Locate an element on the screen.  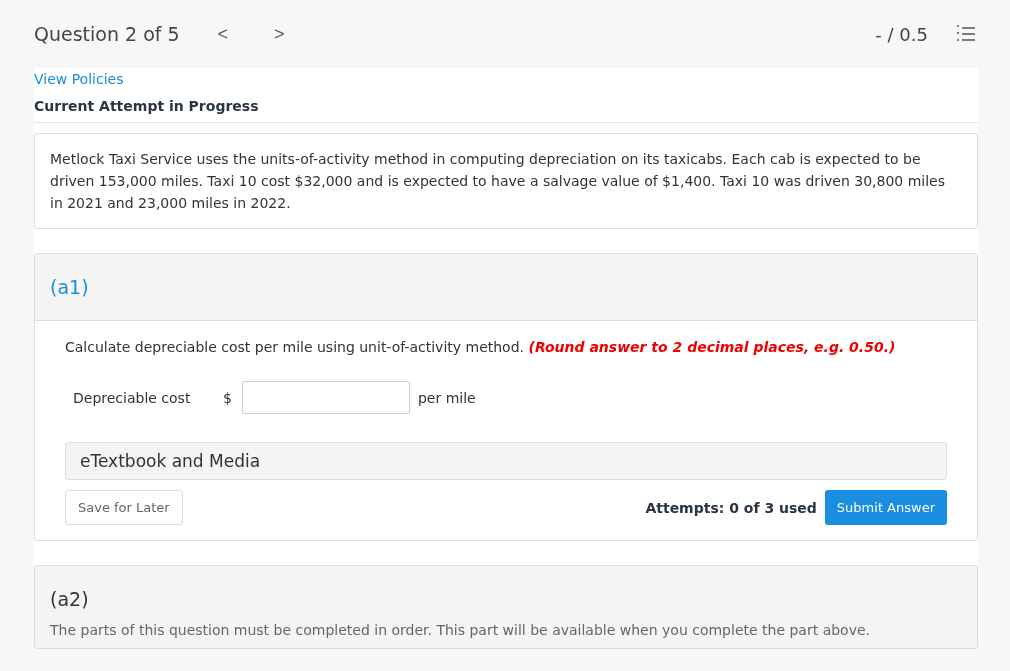
currency-symbol: $ is located at coordinates (227, 397).